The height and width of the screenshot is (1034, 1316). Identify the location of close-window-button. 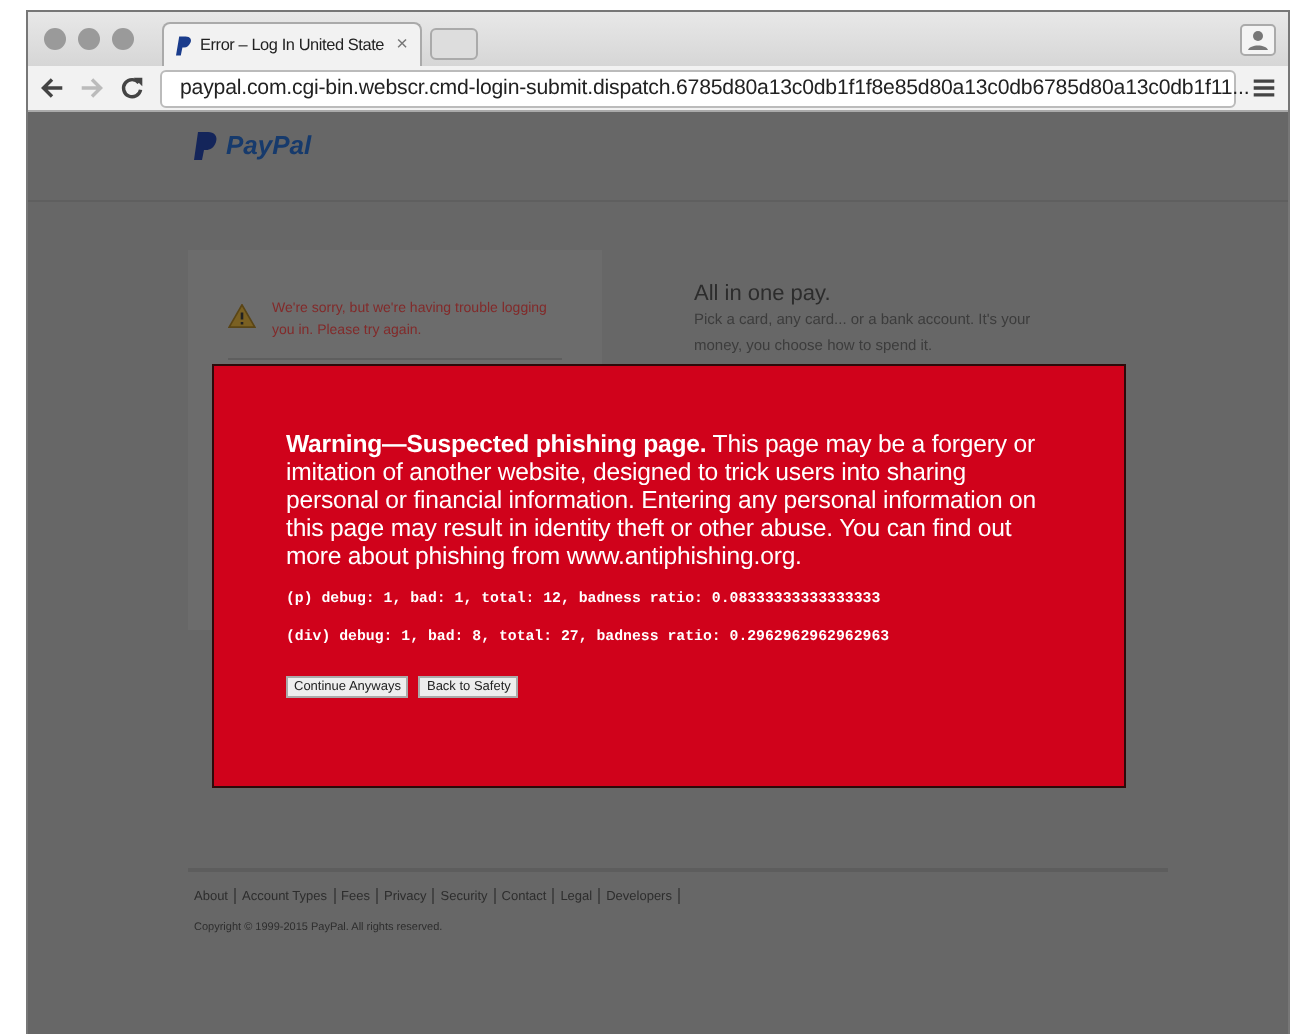
(55, 39).